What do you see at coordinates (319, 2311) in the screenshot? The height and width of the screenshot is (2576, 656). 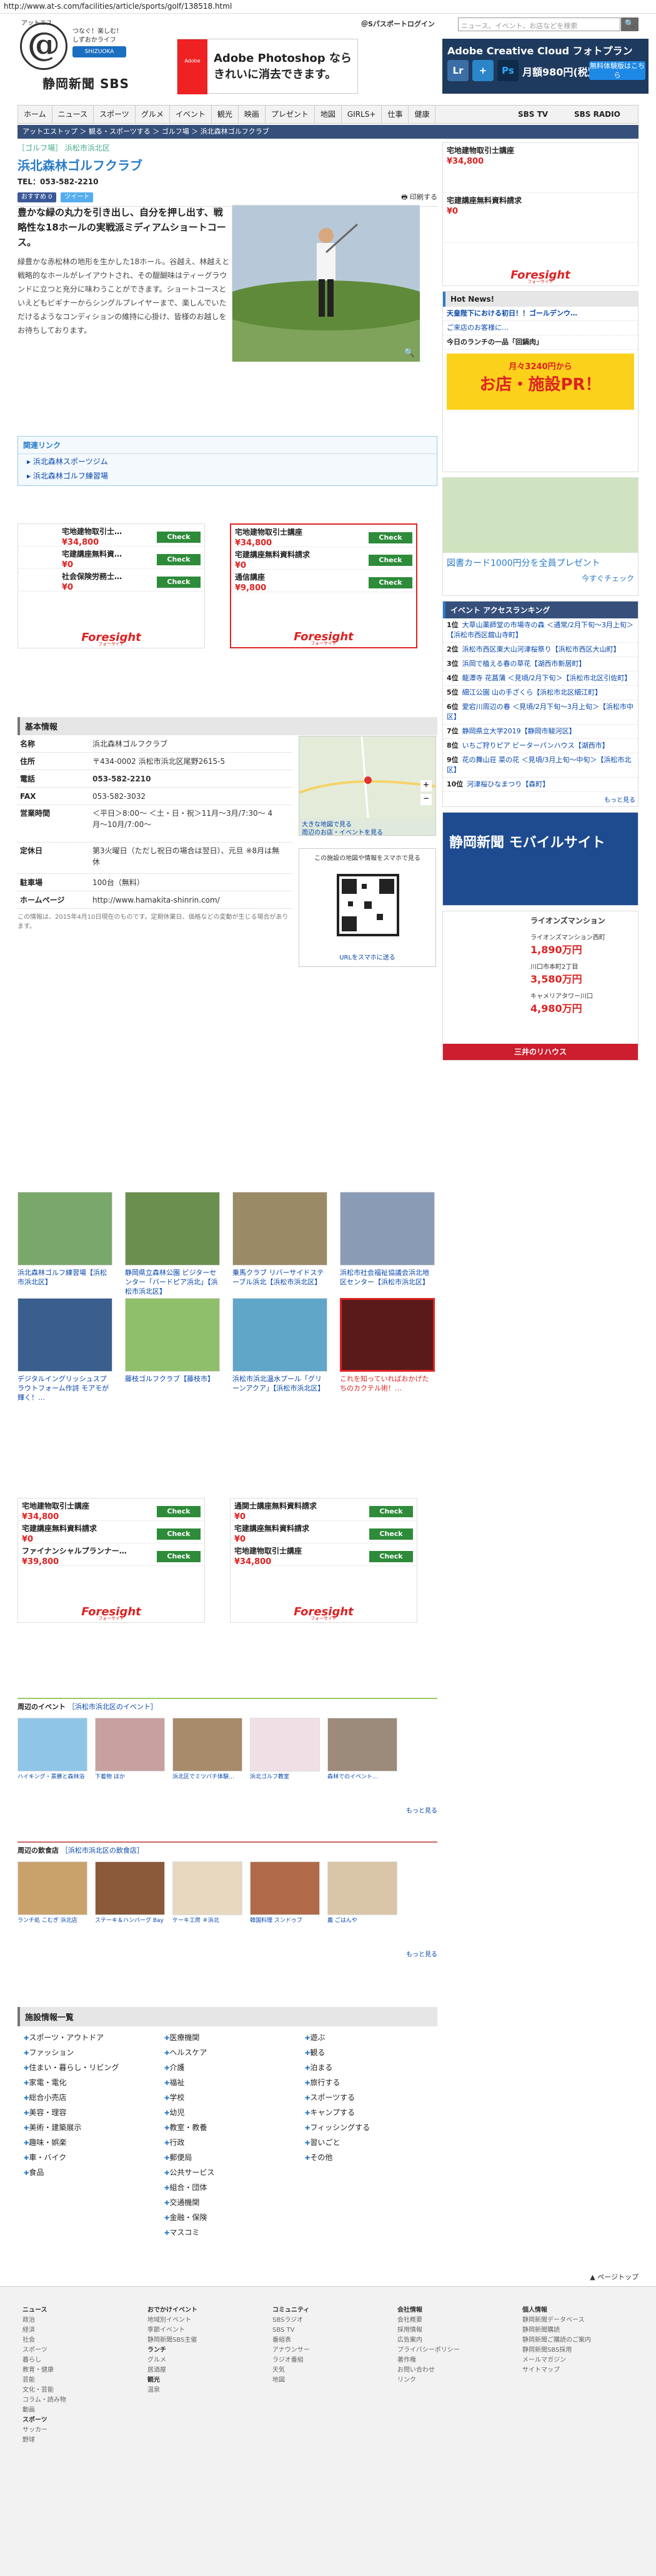 I see `footer-link: コミュニティ` at bounding box center [319, 2311].